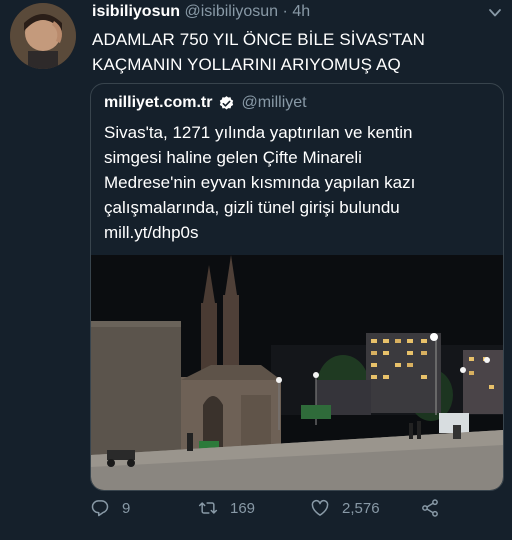 This screenshot has height=540, width=512. I want to click on tweet-text-line: KAÇMANIN YOLLARINI ARIYOMUŞ AQ, so click(246, 64).